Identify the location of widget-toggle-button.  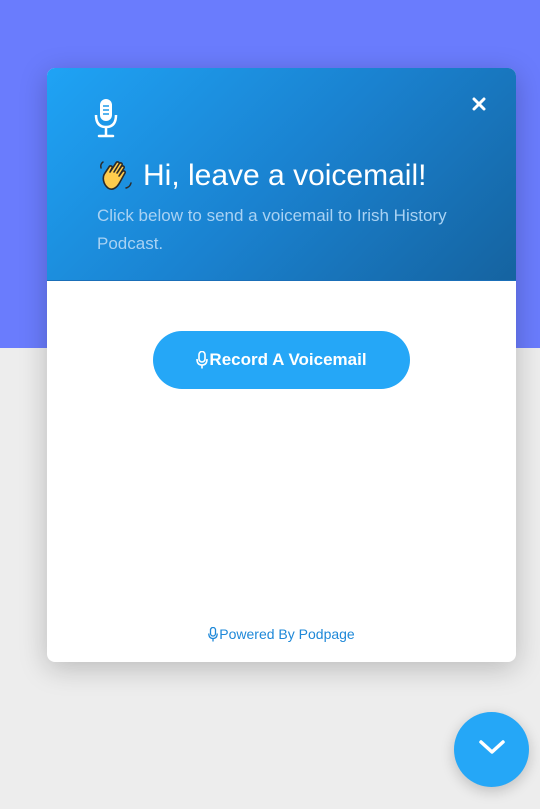
(491, 749).